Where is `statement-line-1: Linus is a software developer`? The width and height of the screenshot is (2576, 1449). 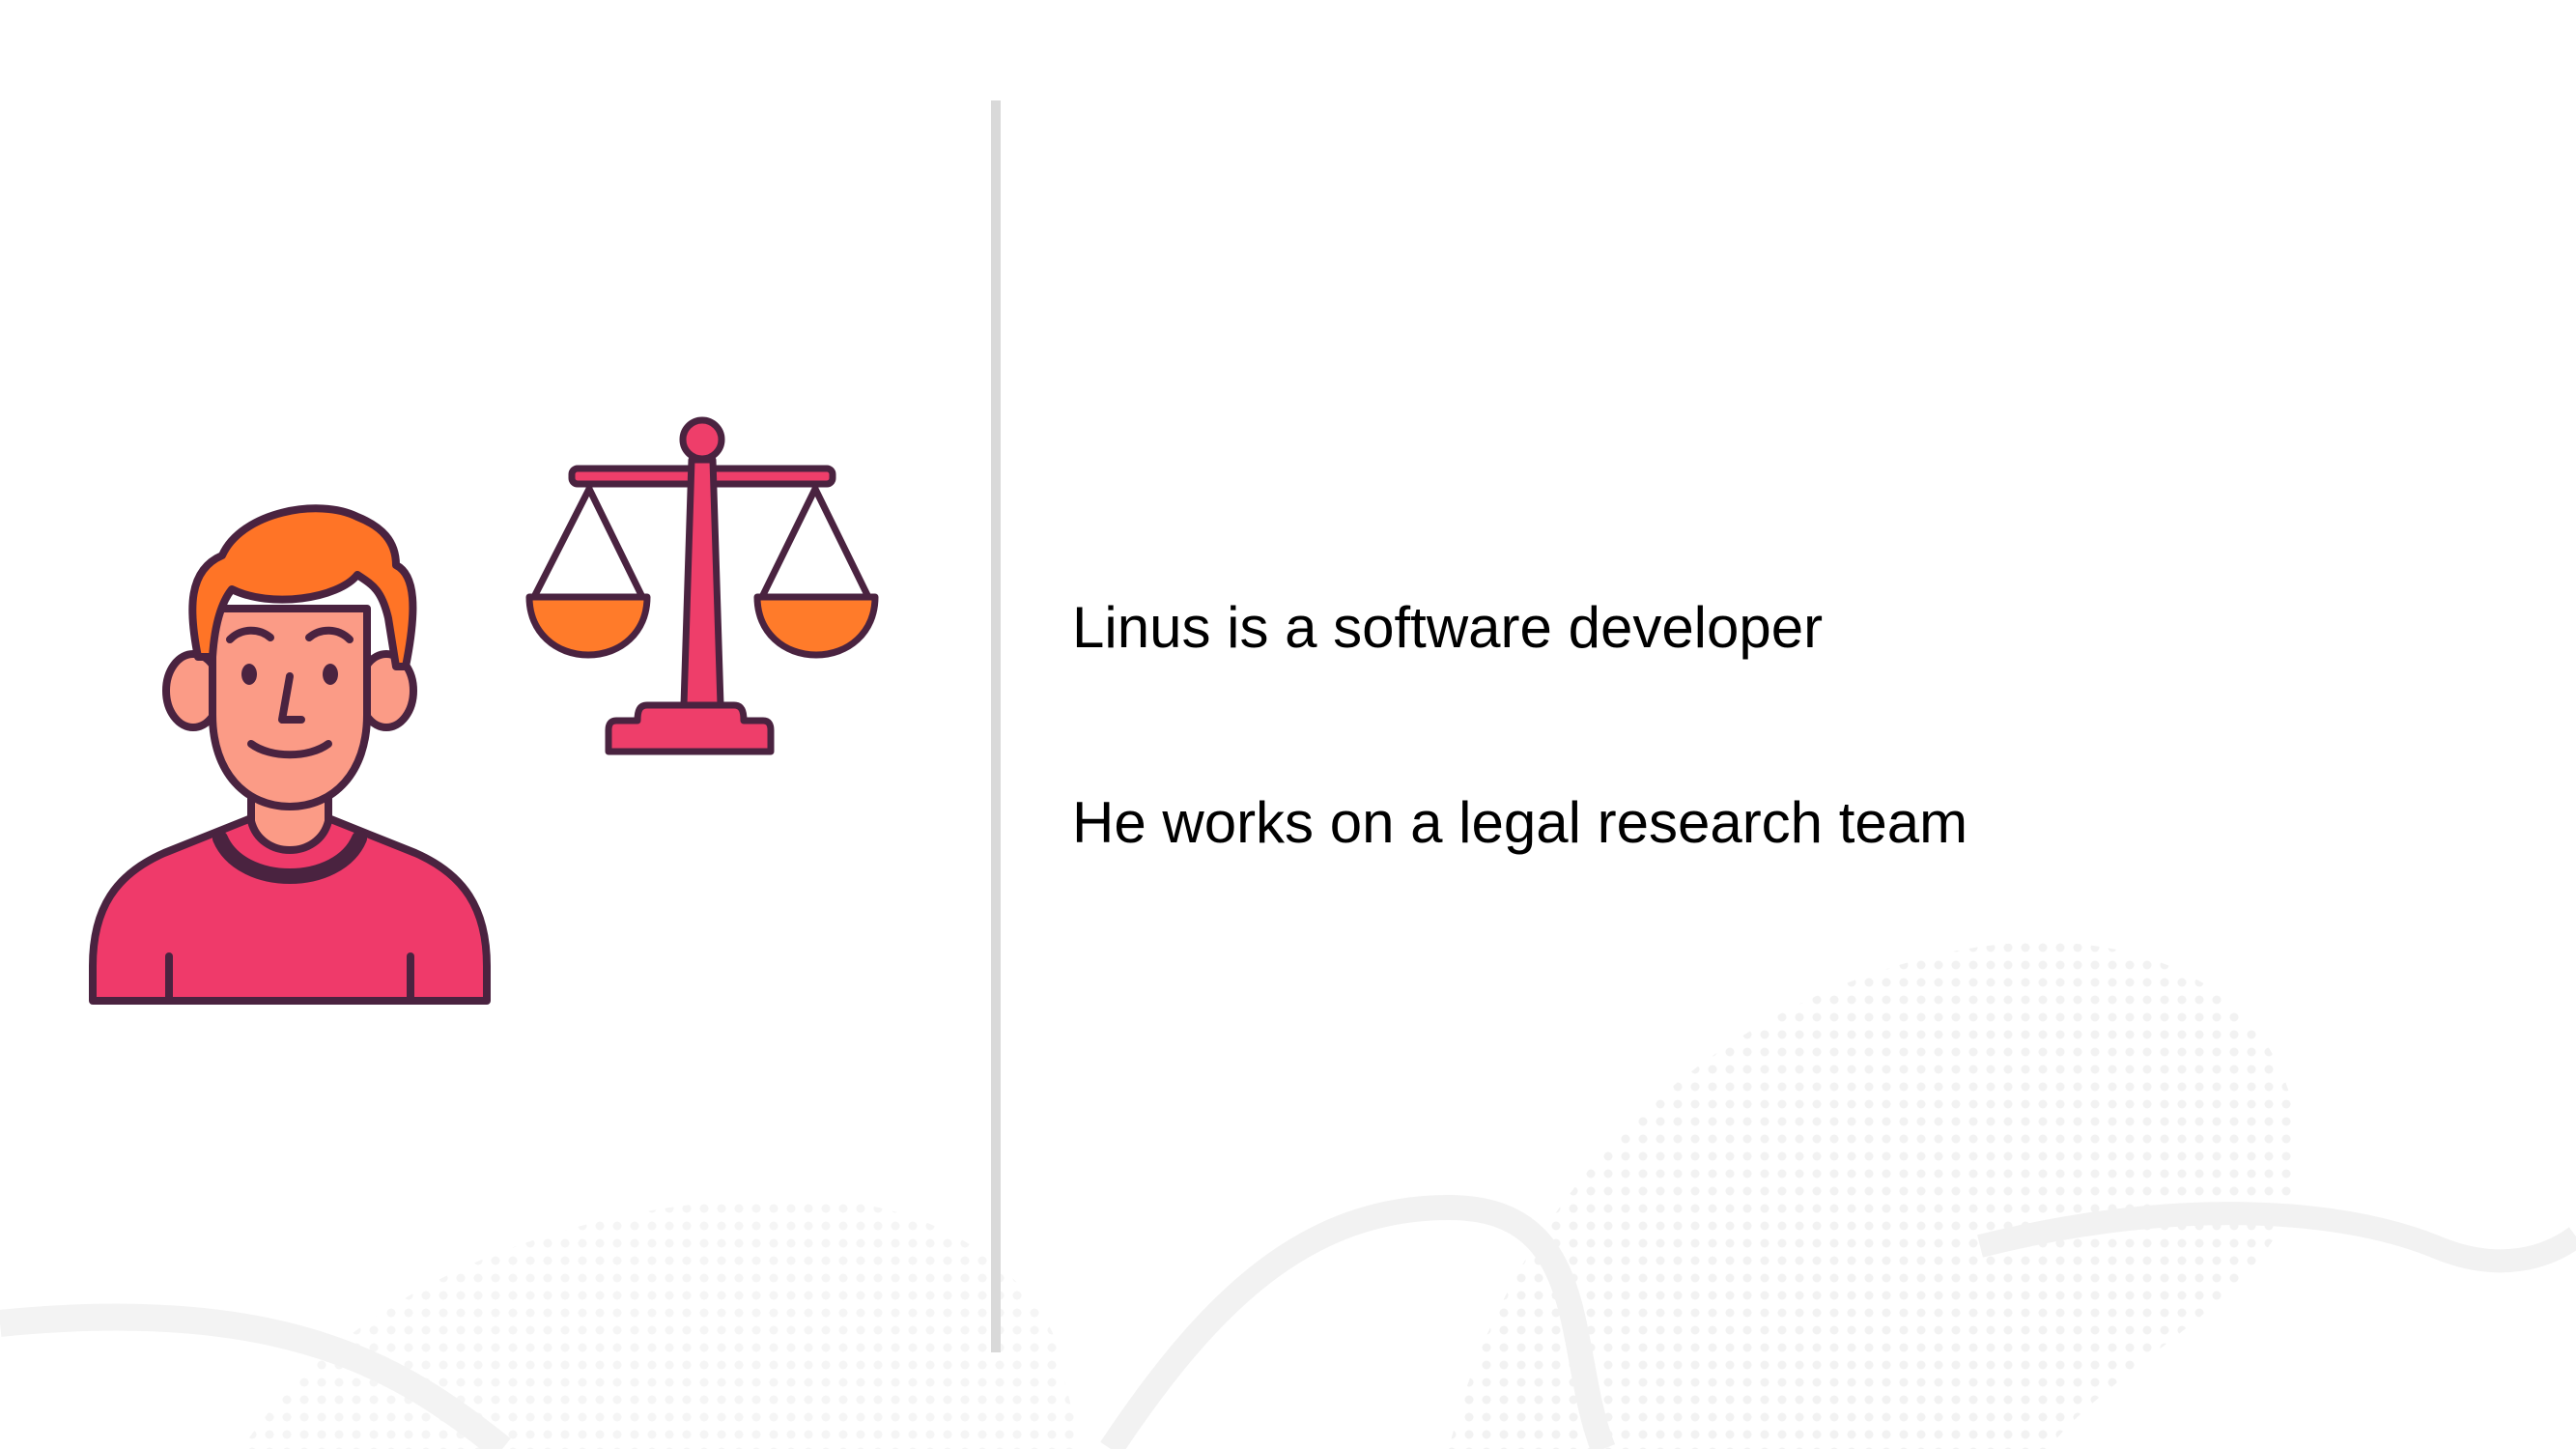 statement-line-1: Linus is a software developer is located at coordinates (1448, 627).